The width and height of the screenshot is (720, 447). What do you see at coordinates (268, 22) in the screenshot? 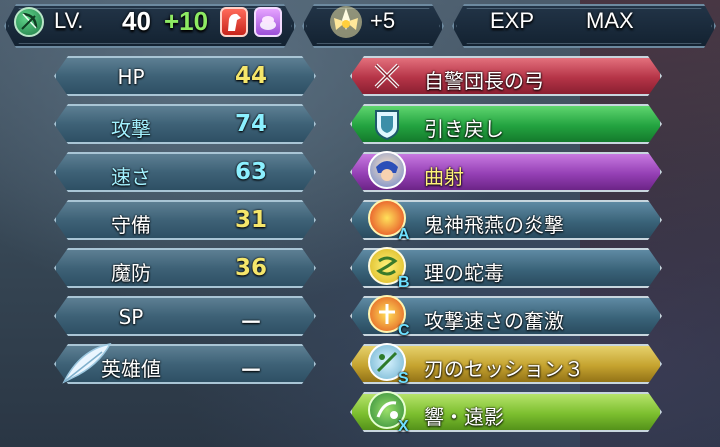
I see `blessing-icon` at bounding box center [268, 22].